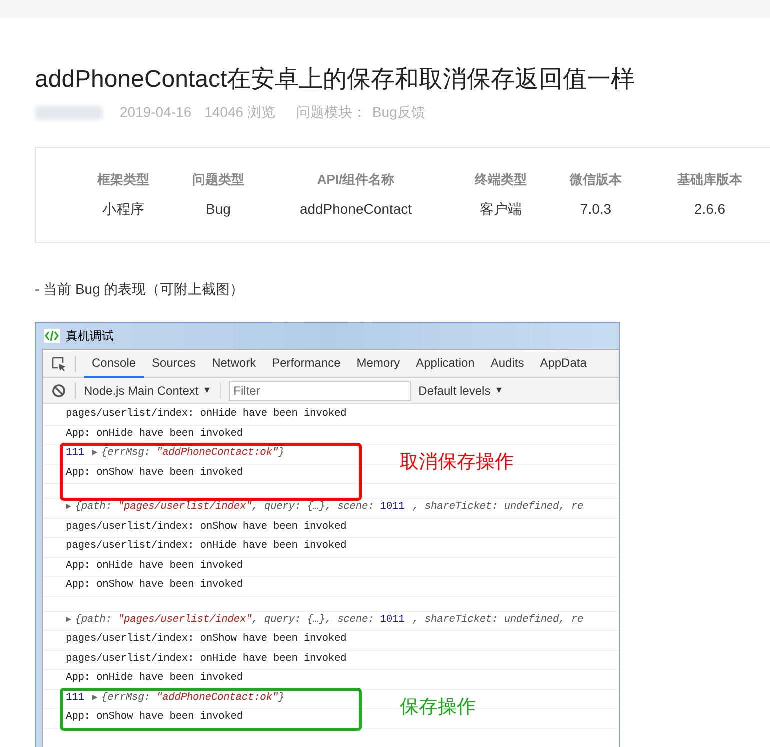  Describe the element at coordinates (90, 336) in the screenshot. I see `window-title: 真机调试` at that location.